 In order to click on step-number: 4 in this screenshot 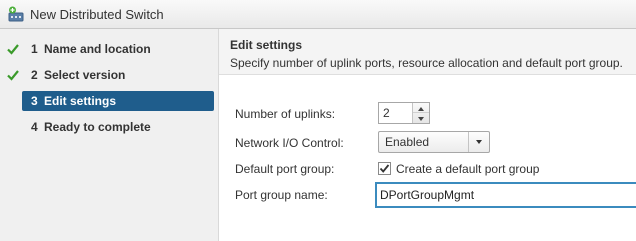, I will do `click(34, 127)`.